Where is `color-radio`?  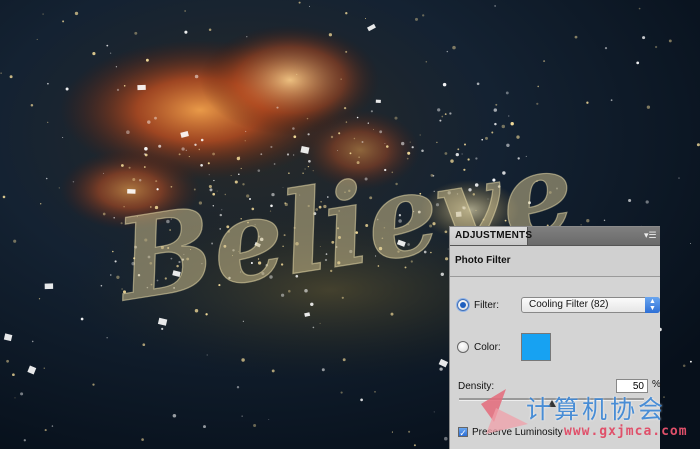
color-radio is located at coordinates (463, 347).